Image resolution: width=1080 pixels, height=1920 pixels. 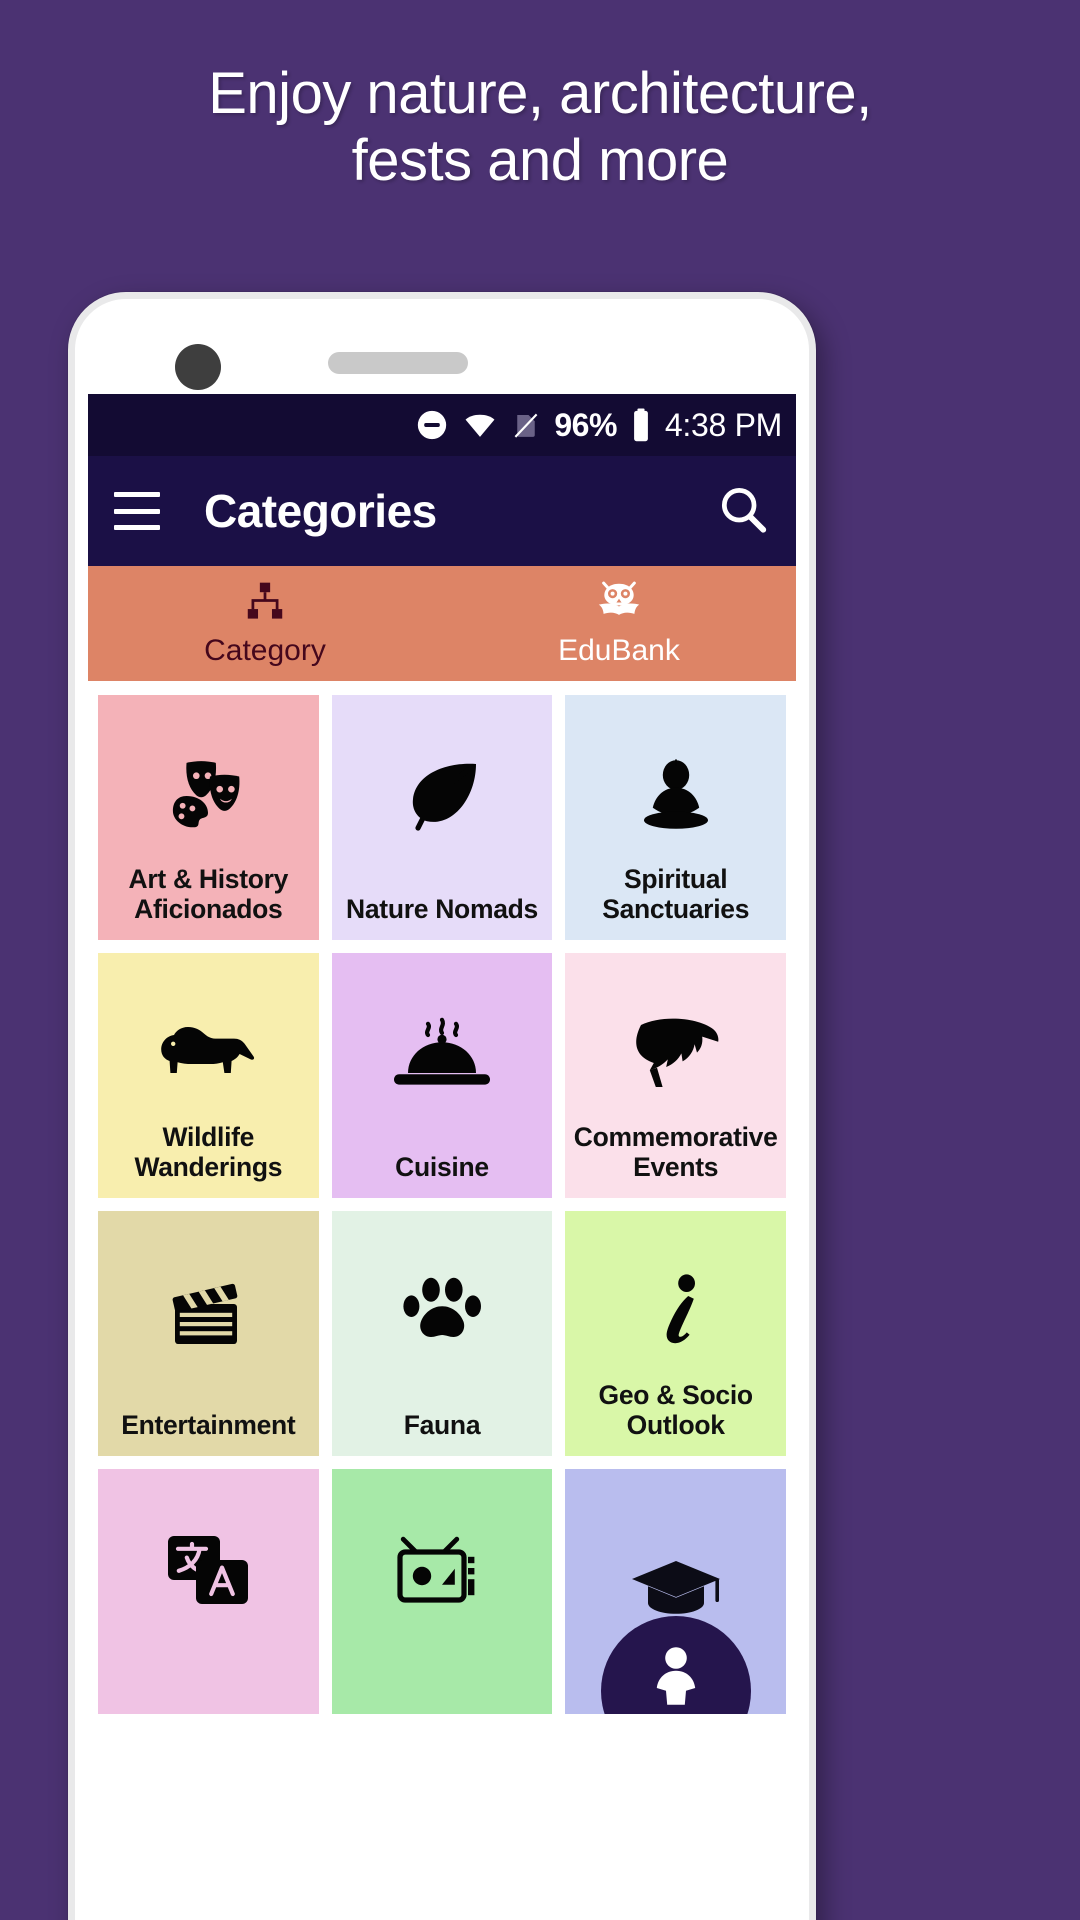 I want to click on category-tile-art-history: Art & History Aficionados, so click(x=208, y=817).